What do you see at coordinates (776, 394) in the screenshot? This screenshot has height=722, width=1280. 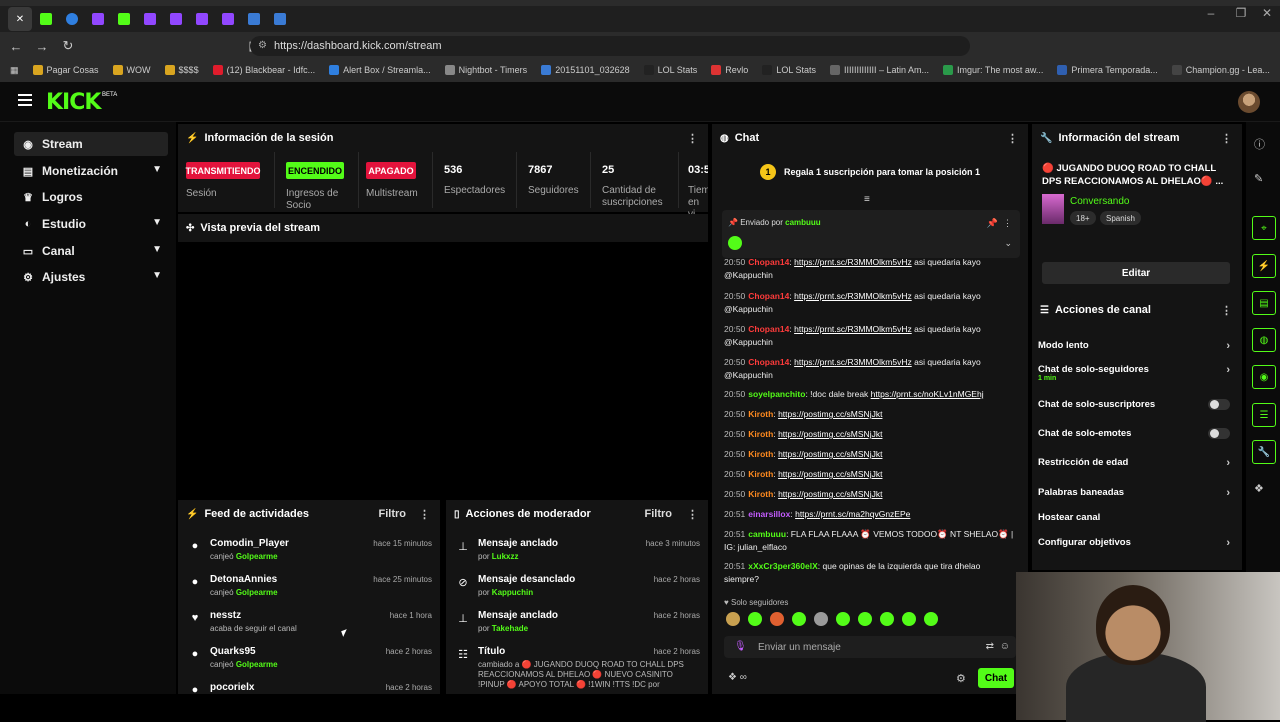 I see `chat-username: soyelpanchito` at bounding box center [776, 394].